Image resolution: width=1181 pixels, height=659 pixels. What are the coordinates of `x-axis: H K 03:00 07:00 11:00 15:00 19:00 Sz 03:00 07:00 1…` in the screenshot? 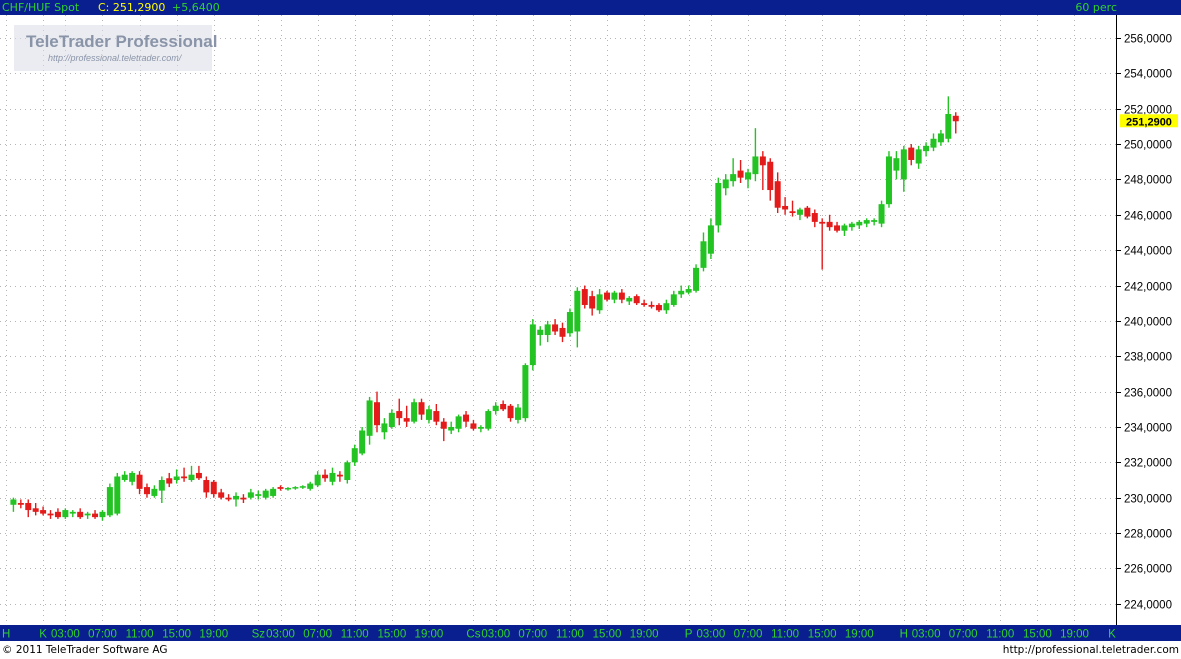 It's located at (559, 635).